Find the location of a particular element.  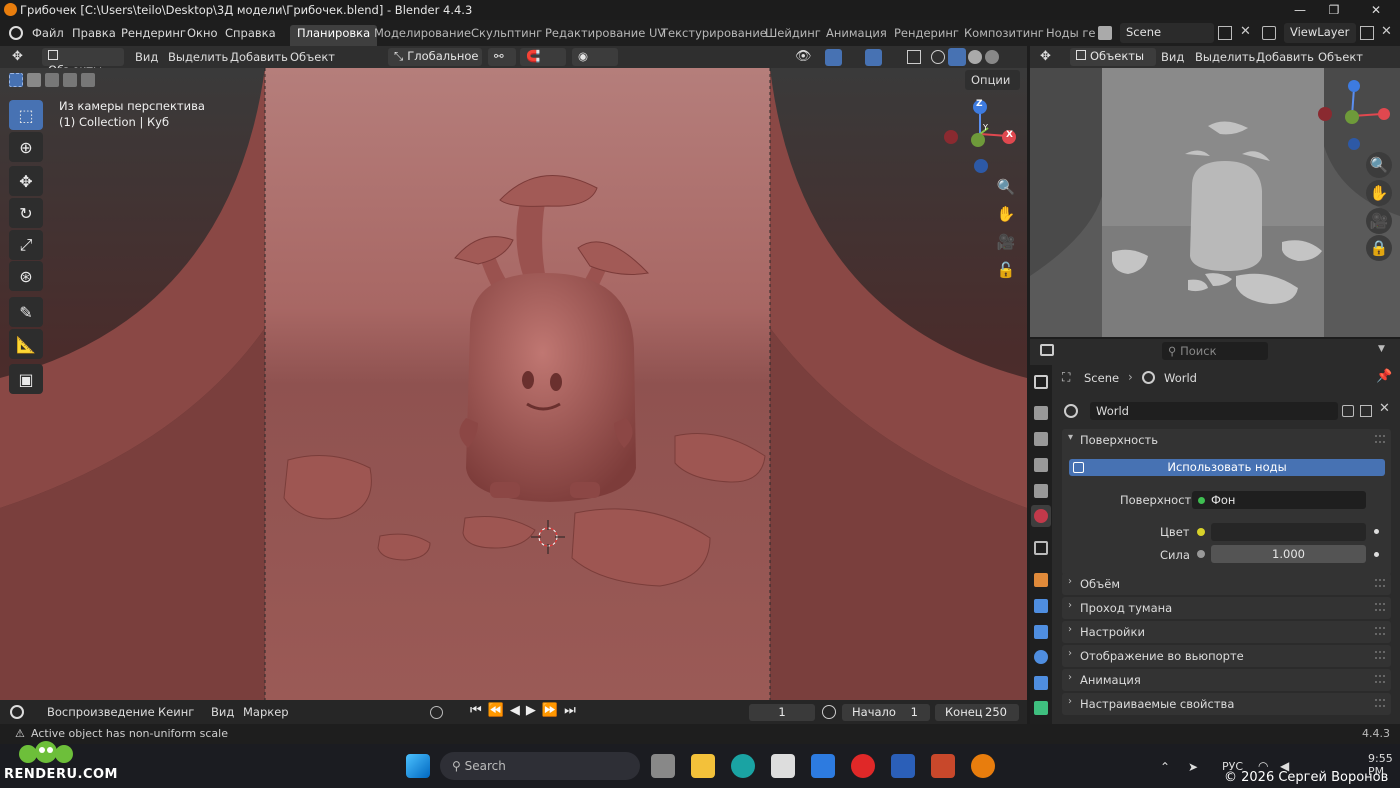

gizmo-toggle-icon is located at coordinates (833, 57).